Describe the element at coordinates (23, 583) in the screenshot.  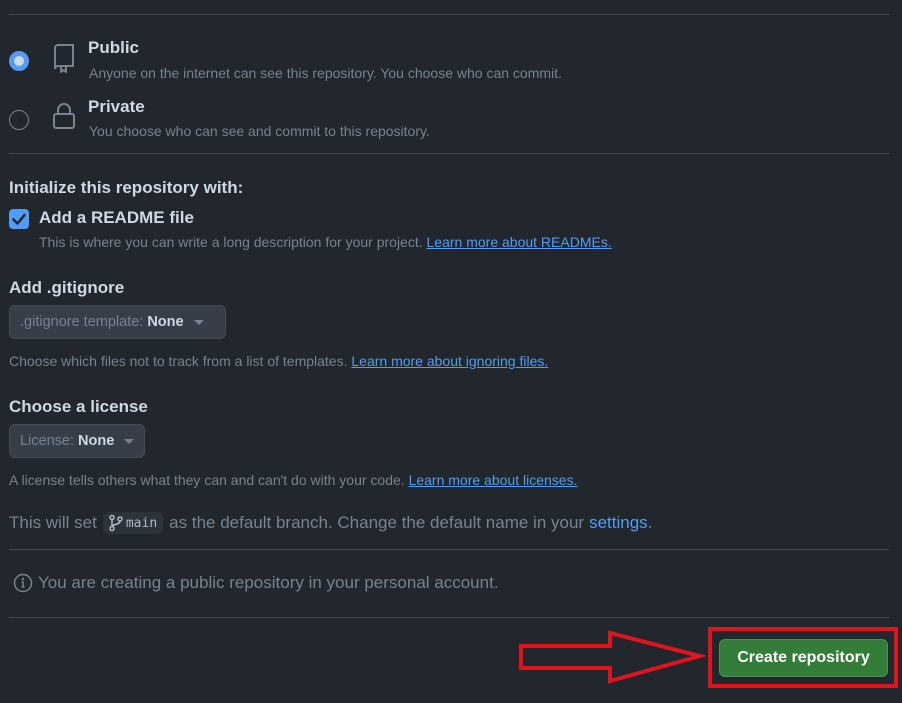
I see `info-icon` at that location.